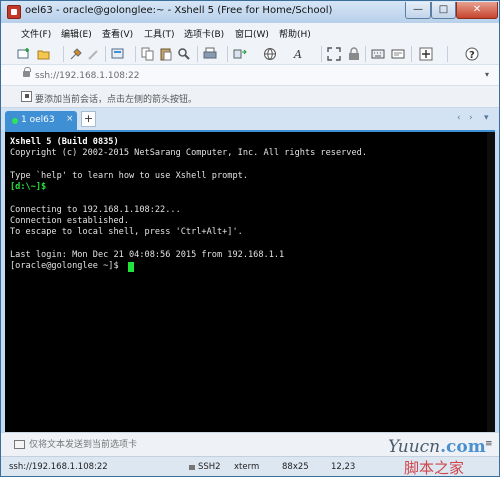 This screenshot has width=500, height=477. What do you see at coordinates (26, 96) in the screenshot?
I see `add-session-arrow-icon` at bounding box center [26, 96].